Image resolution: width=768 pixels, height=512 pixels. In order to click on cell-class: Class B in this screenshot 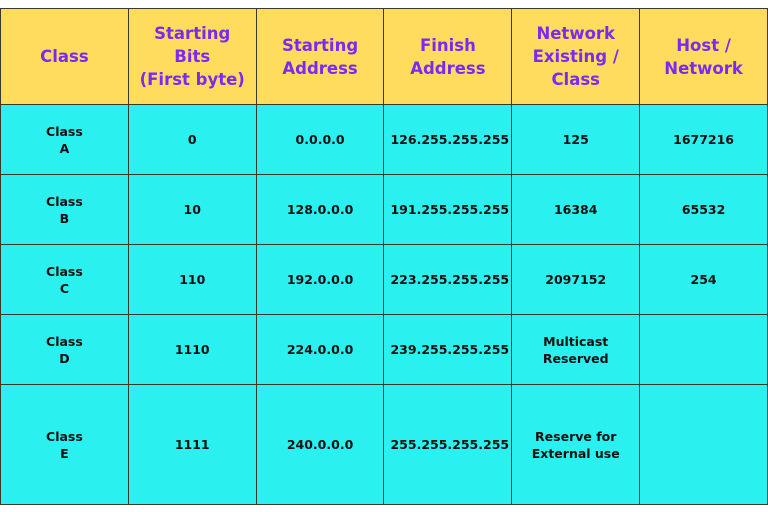, I will do `click(64, 209)`.